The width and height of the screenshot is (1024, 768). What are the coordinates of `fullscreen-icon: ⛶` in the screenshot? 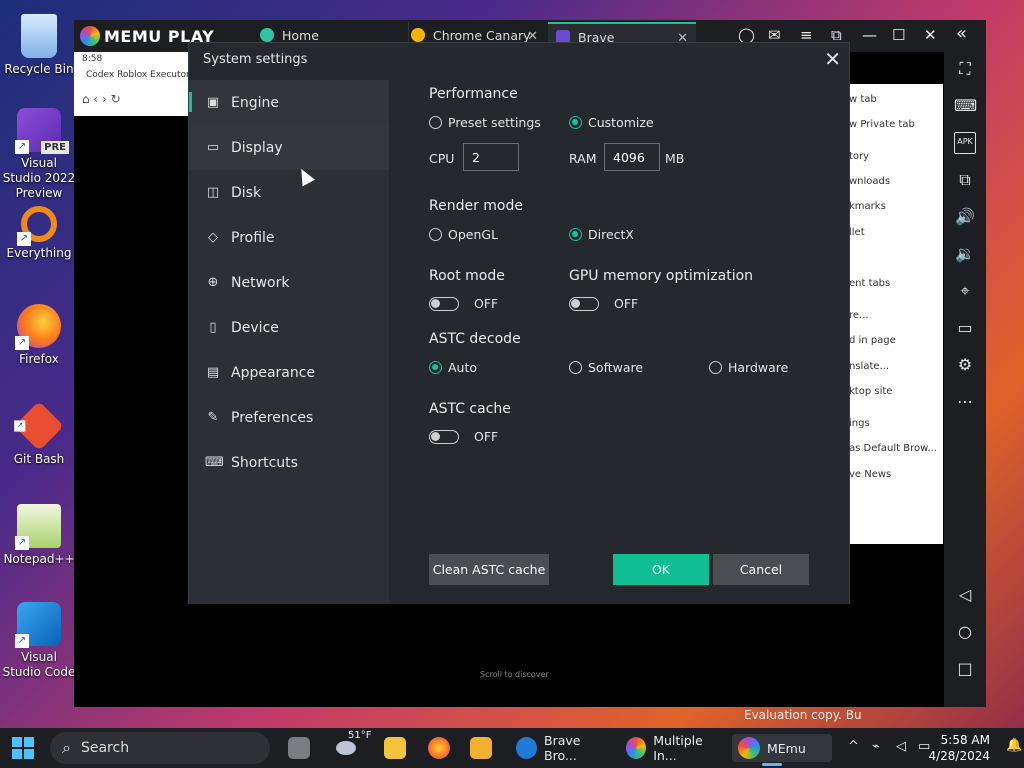 It's located at (965, 69).